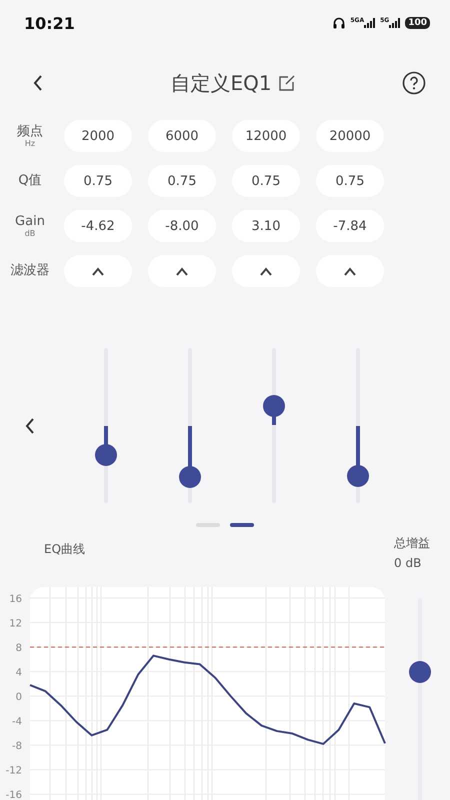  What do you see at coordinates (182, 226) in the screenshot?
I see `value-field: -8.00` at bounding box center [182, 226].